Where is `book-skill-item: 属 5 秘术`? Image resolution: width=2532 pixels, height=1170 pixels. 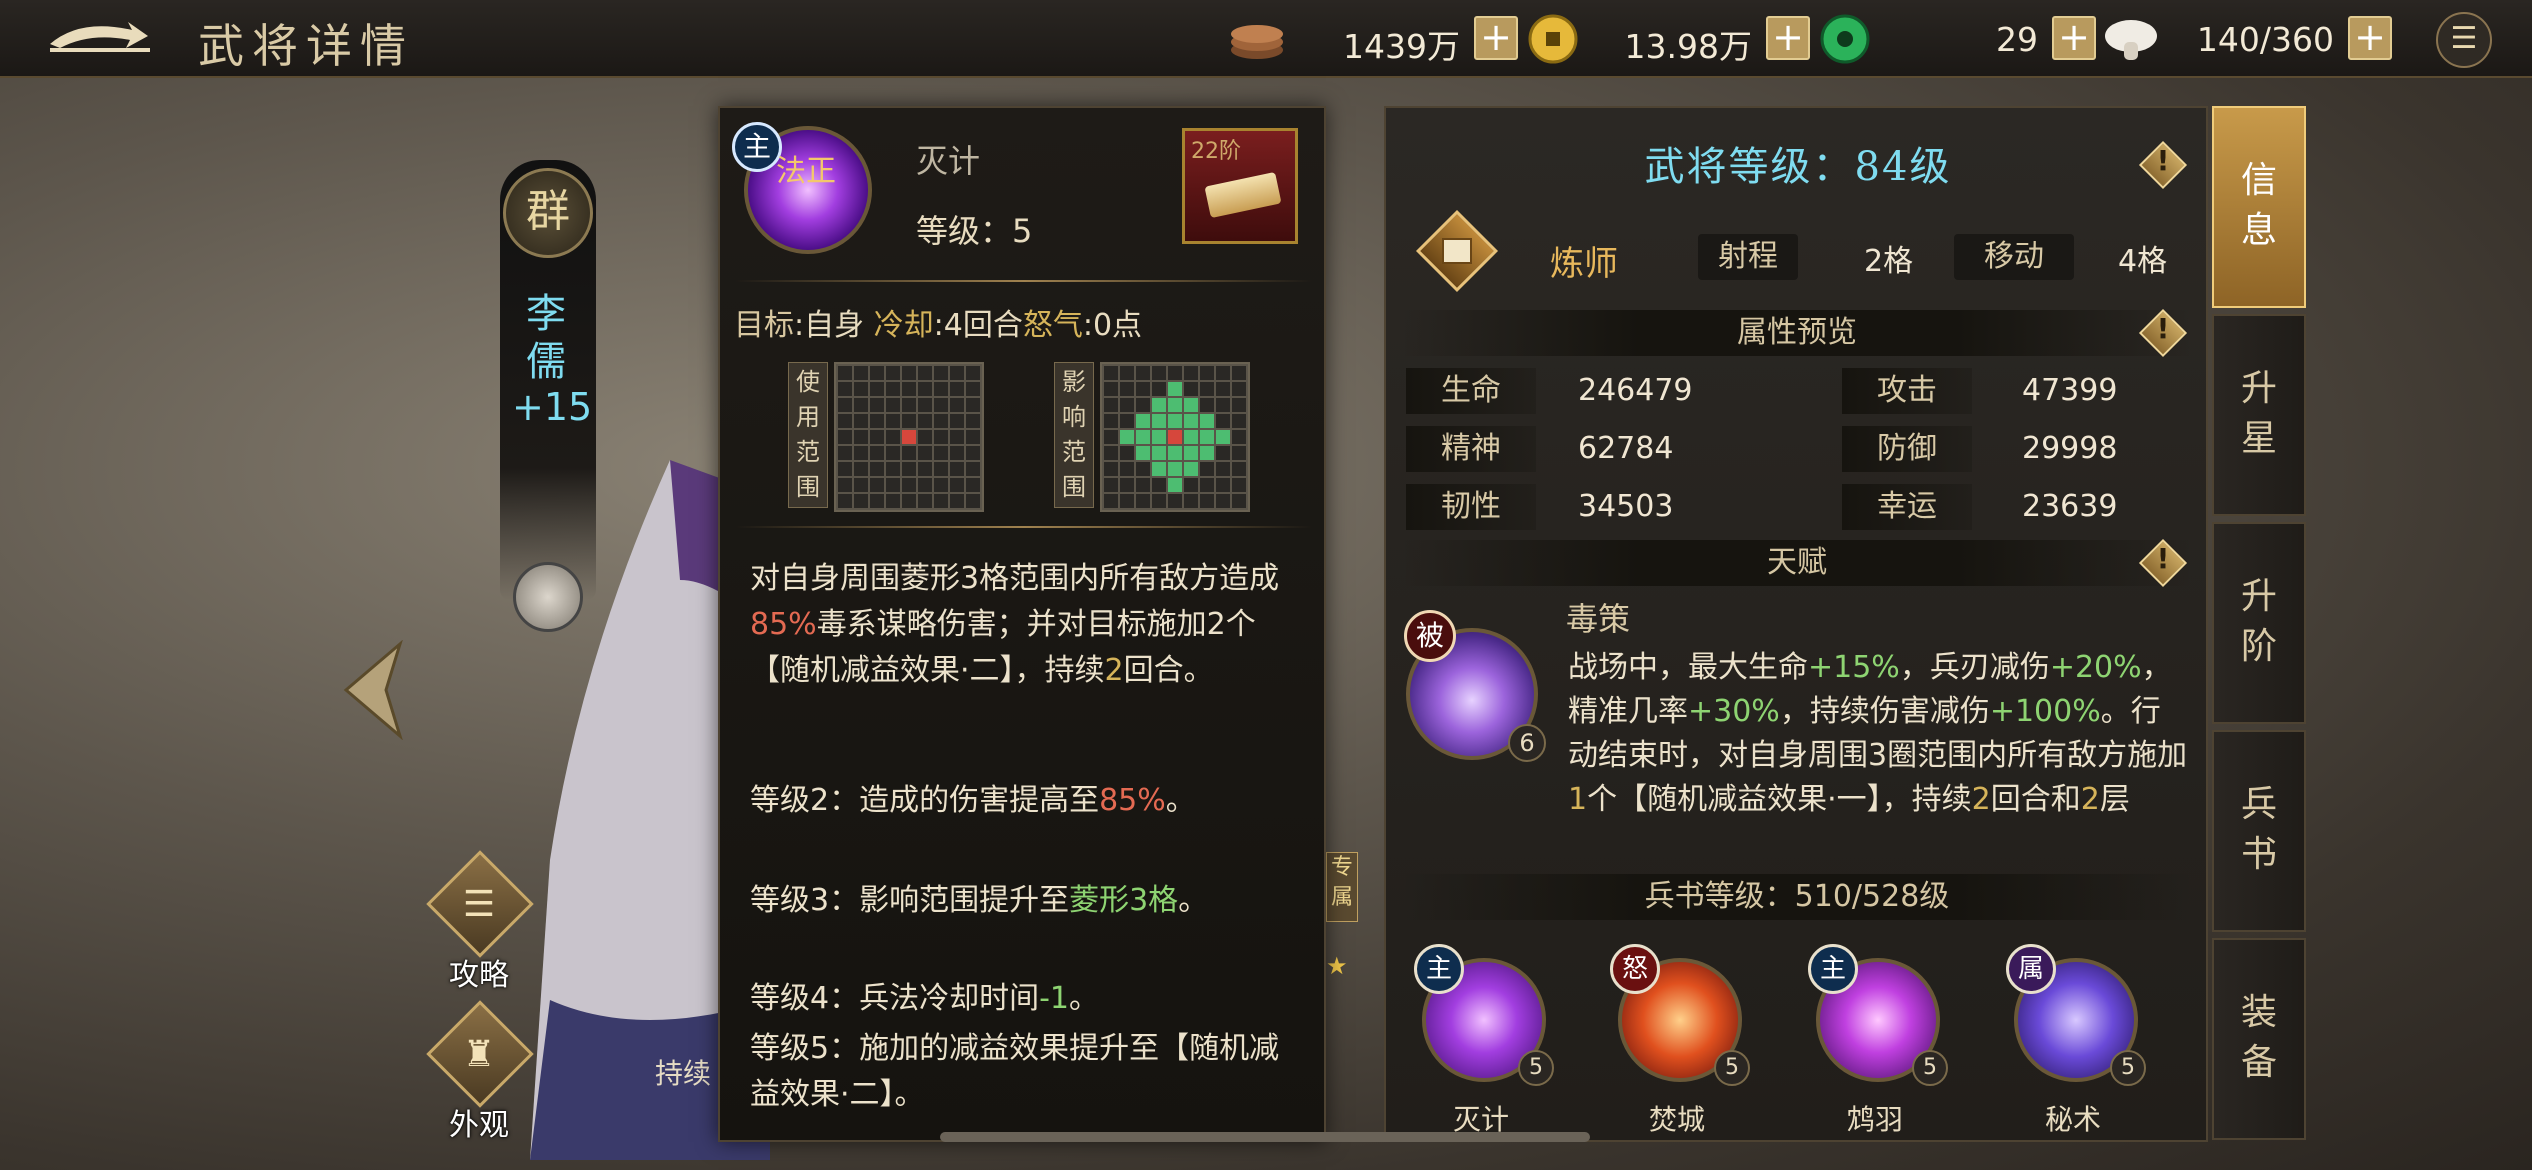
book-skill-item: 属 5 秘术 is located at coordinates (2073, 1038).